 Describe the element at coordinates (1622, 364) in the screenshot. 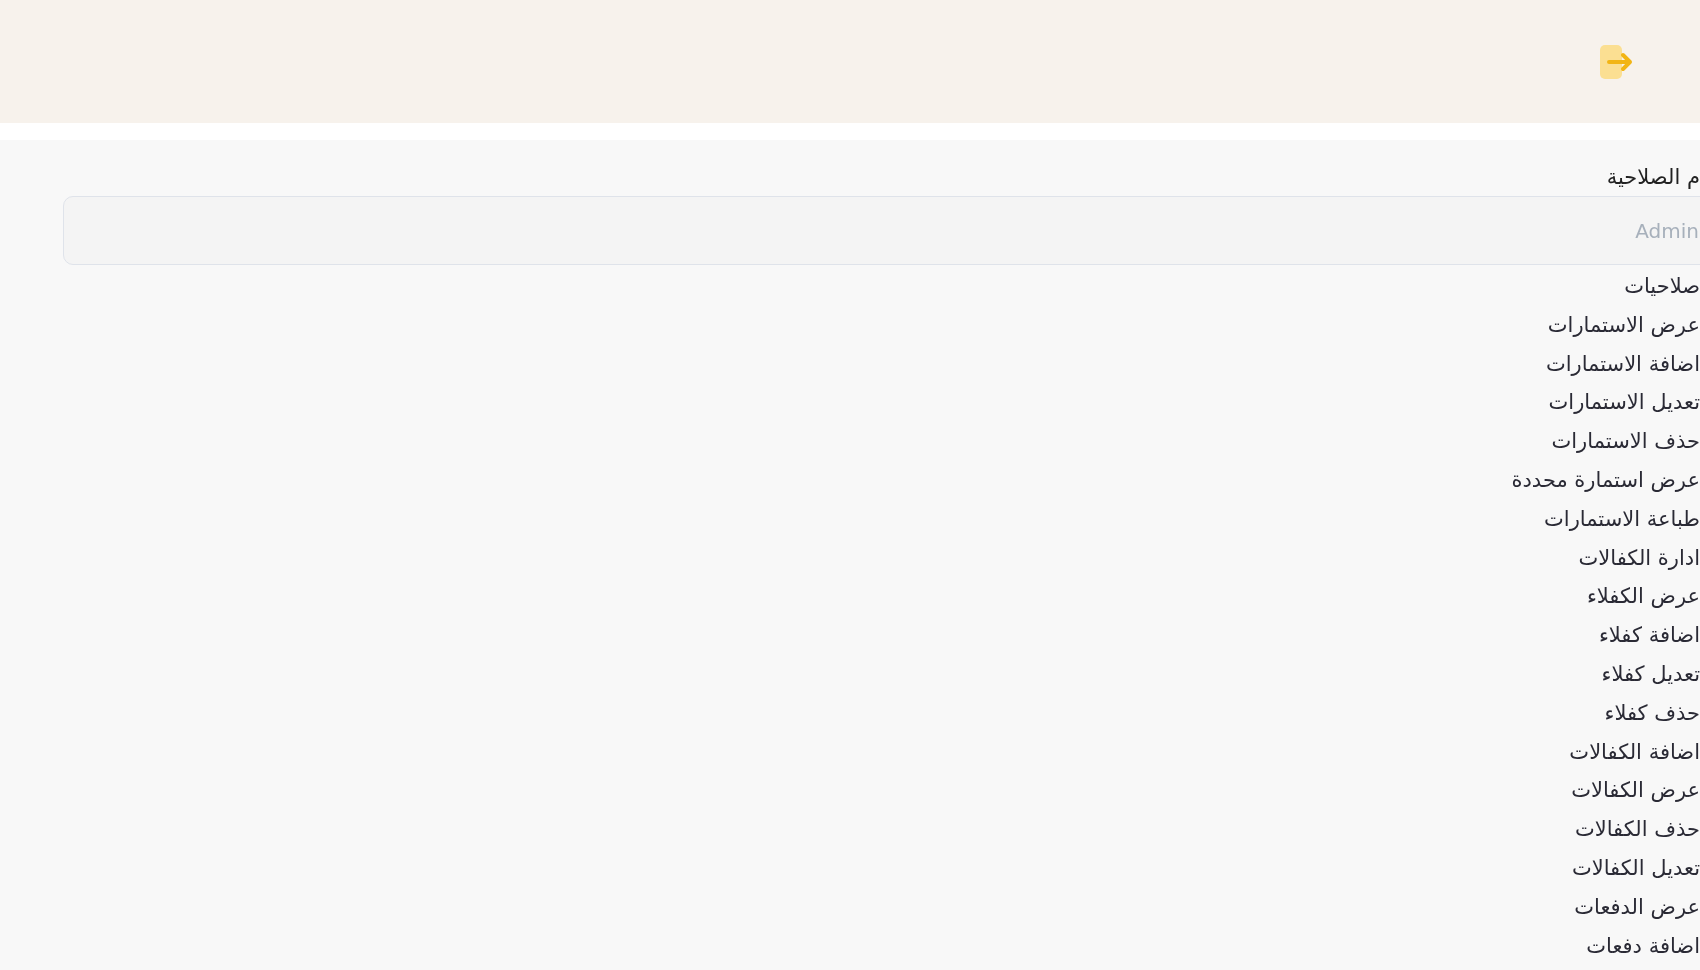

I see `permission-label: اضافة الاستمارات` at that location.